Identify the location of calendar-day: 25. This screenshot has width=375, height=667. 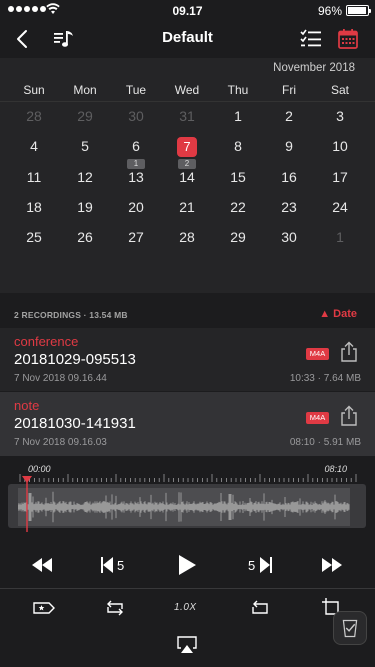
(34, 237).